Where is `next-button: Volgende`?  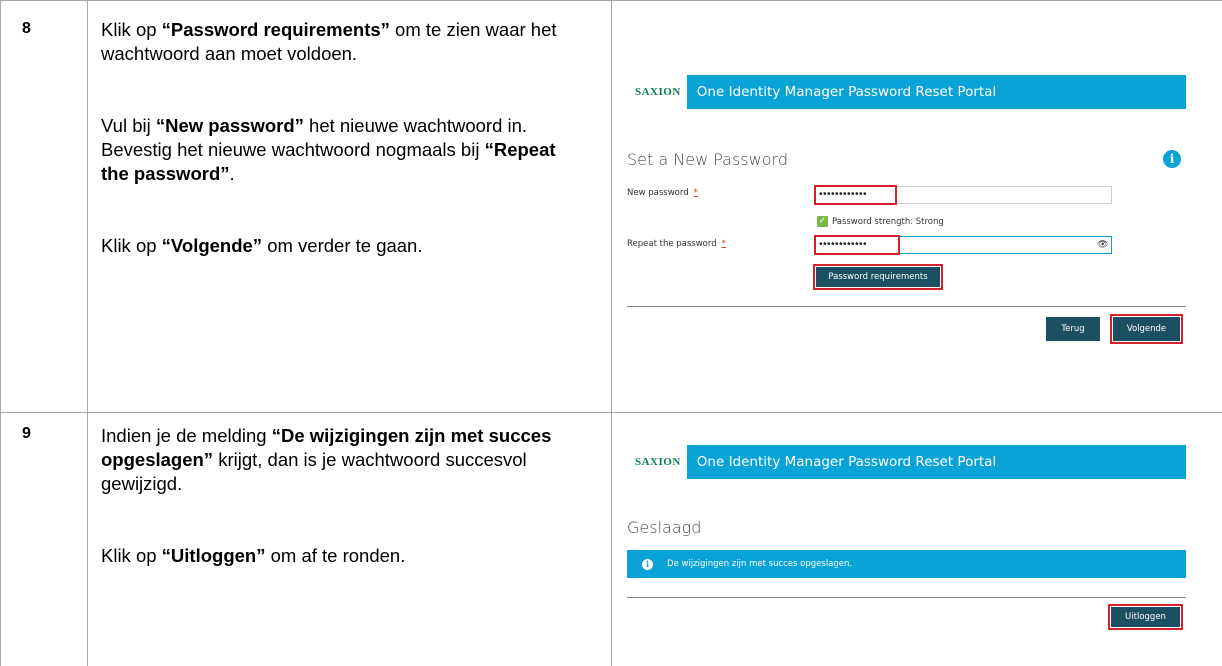
next-button: Volgende is located at coordinates (1146, 329).